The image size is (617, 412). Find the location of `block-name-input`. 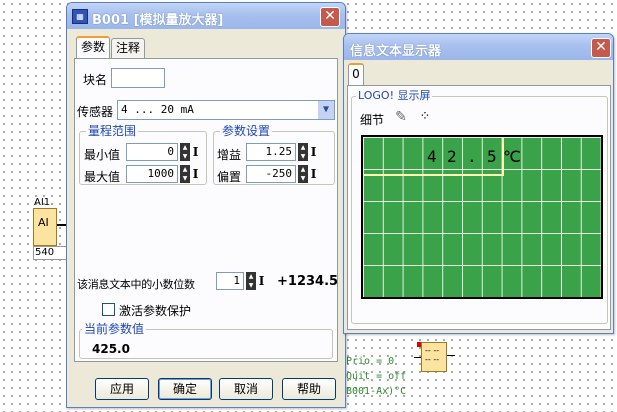

block-name-input is located at coordinates (138, 78).